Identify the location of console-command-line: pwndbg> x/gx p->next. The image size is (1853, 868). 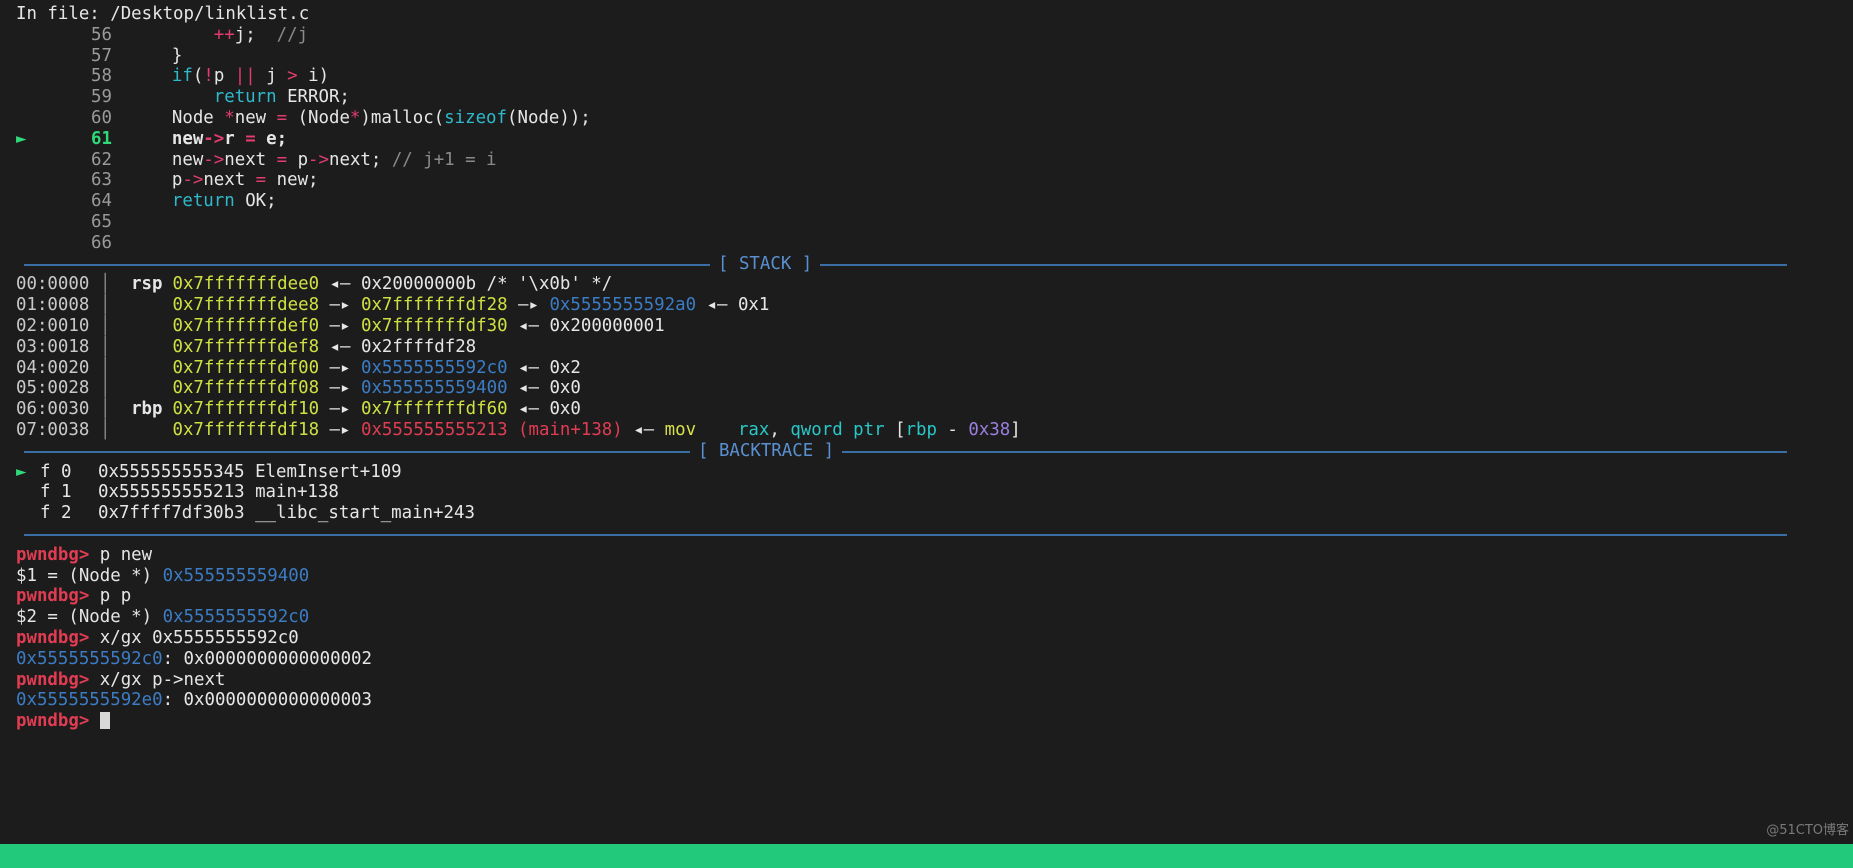
(926, 680).